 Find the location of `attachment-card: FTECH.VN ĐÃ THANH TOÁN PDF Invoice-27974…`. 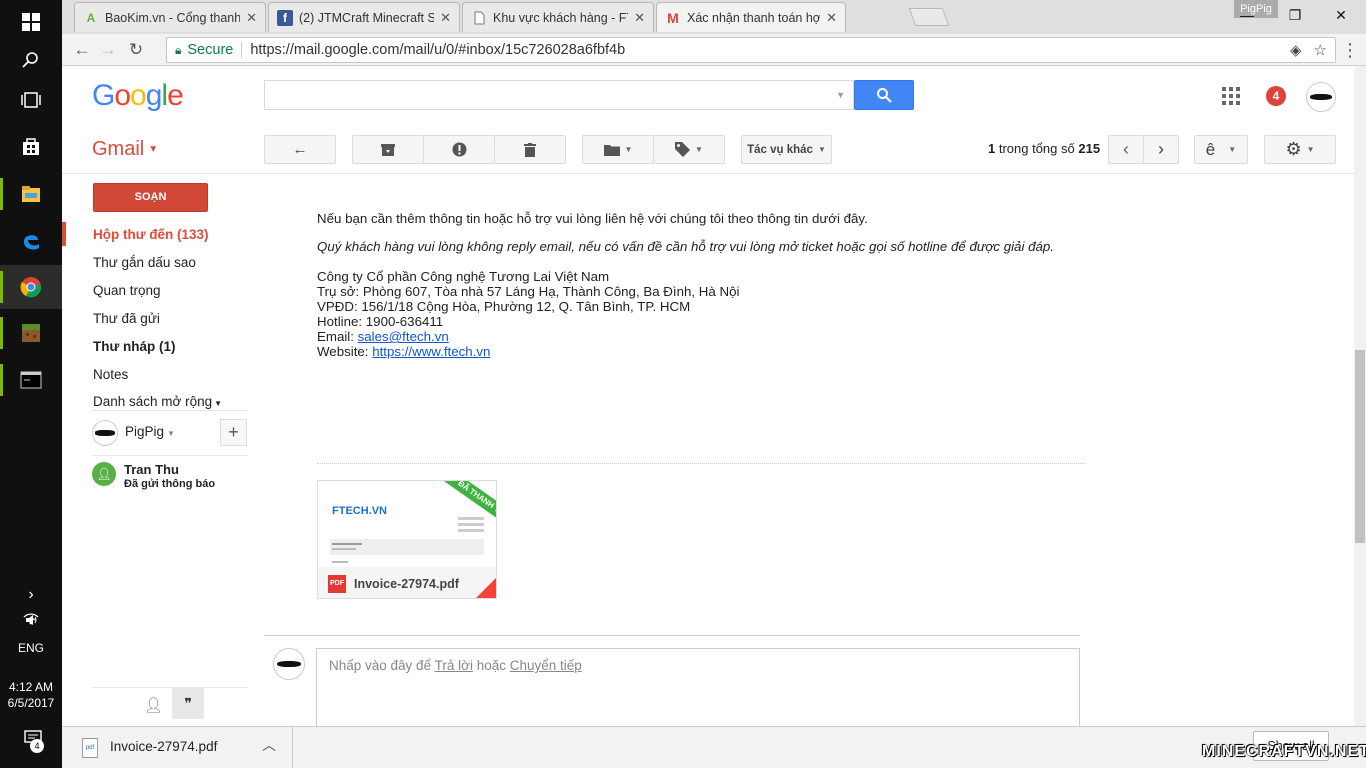

attachment-card: FTECH.VN ĐÃ THANH TOÁN PDF Invoice-27974… is located at coordinates (407, 539).